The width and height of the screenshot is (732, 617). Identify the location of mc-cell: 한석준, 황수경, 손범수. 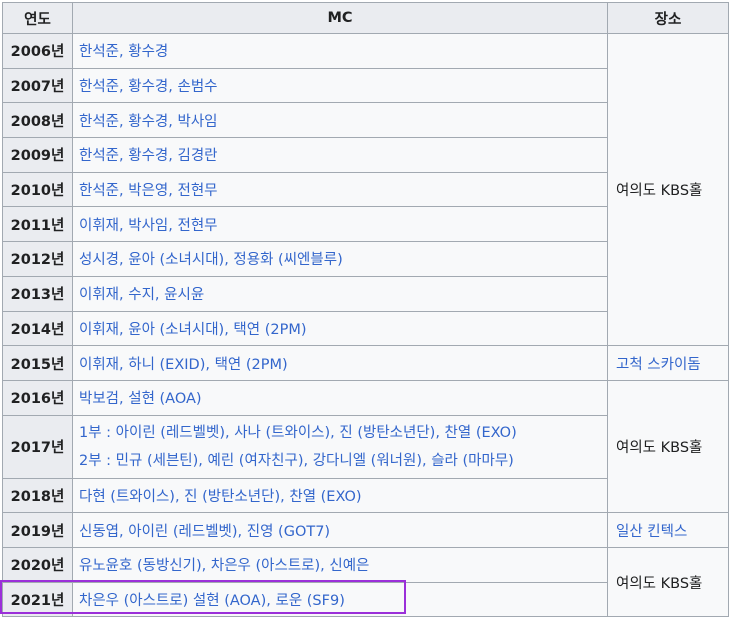
(340, 85).